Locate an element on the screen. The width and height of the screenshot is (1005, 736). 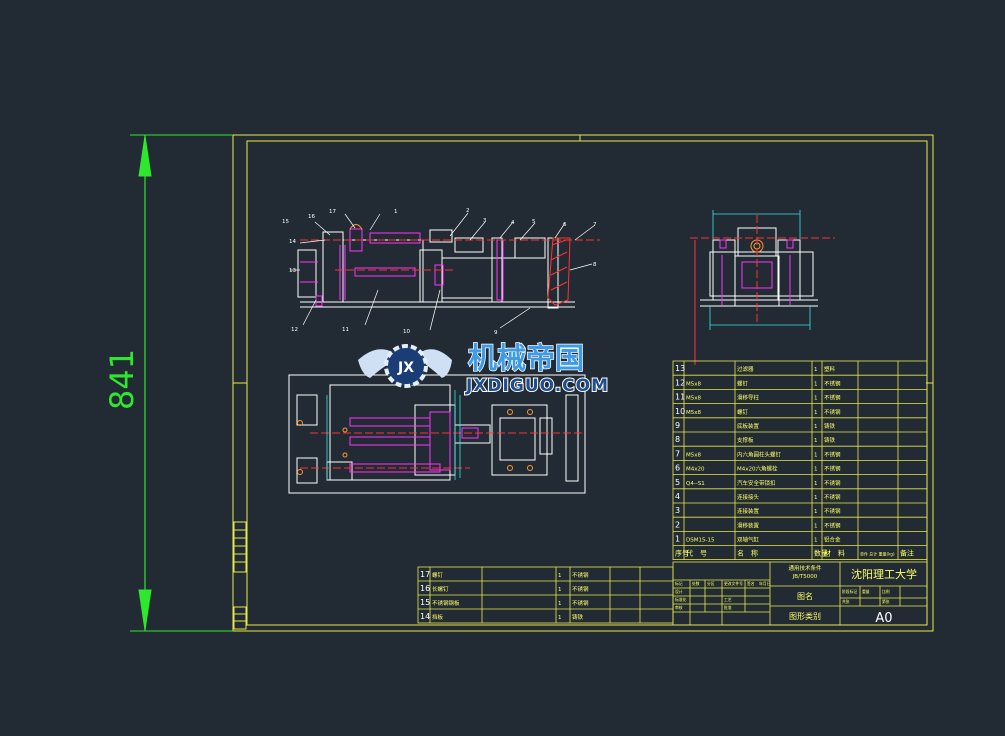
bom-cell-name: 连接接头 is located at coordinates (748, 497).